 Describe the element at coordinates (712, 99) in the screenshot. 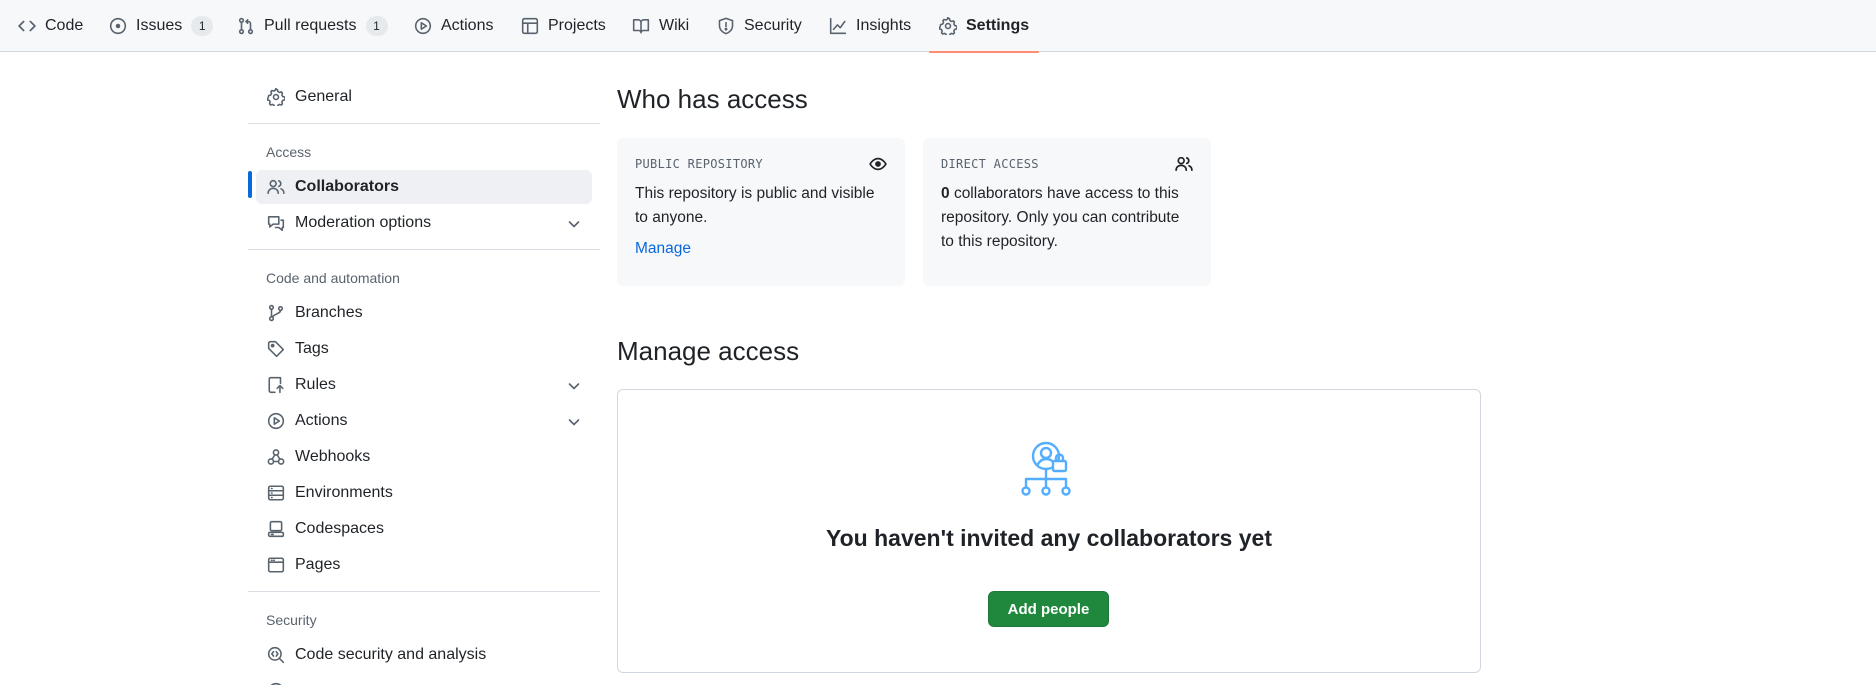

I see `who-has-access-title: Who has access` at that location.